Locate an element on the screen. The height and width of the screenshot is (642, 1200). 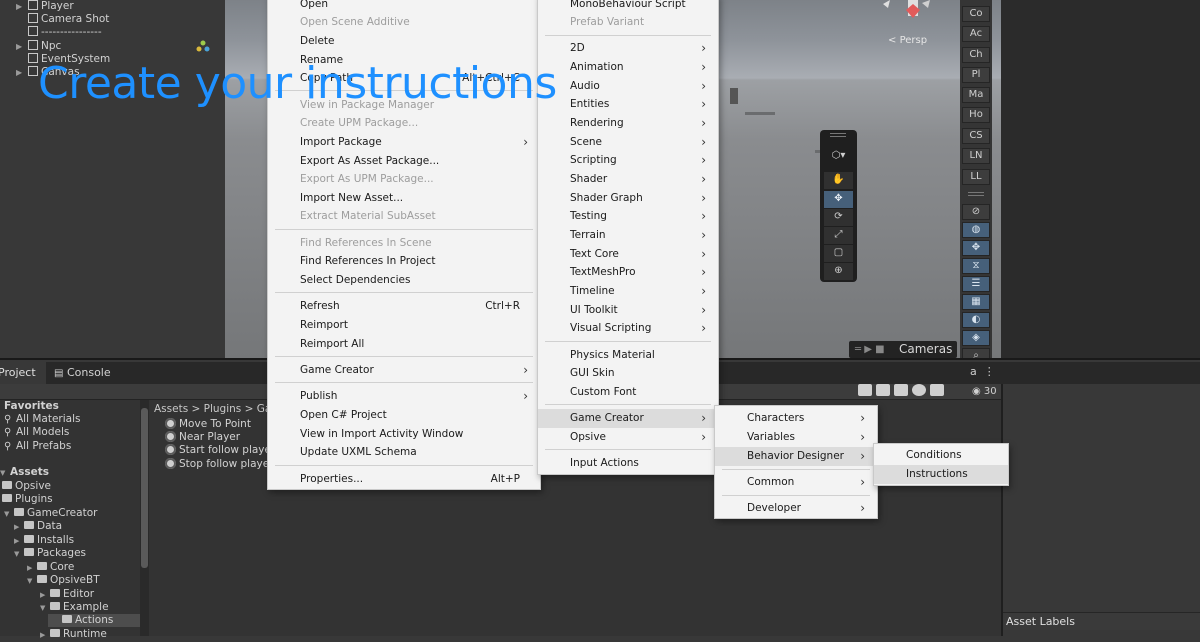
scene-search-icon is located at coordinates (865, 390).